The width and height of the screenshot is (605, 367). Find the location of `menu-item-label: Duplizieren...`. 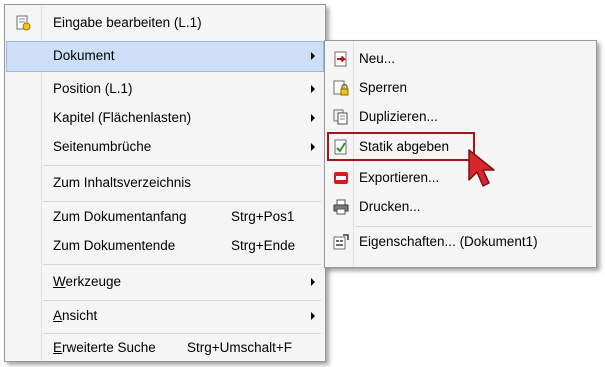

menu-item-label: Duplizieren... is located at coordinates (398, 116).